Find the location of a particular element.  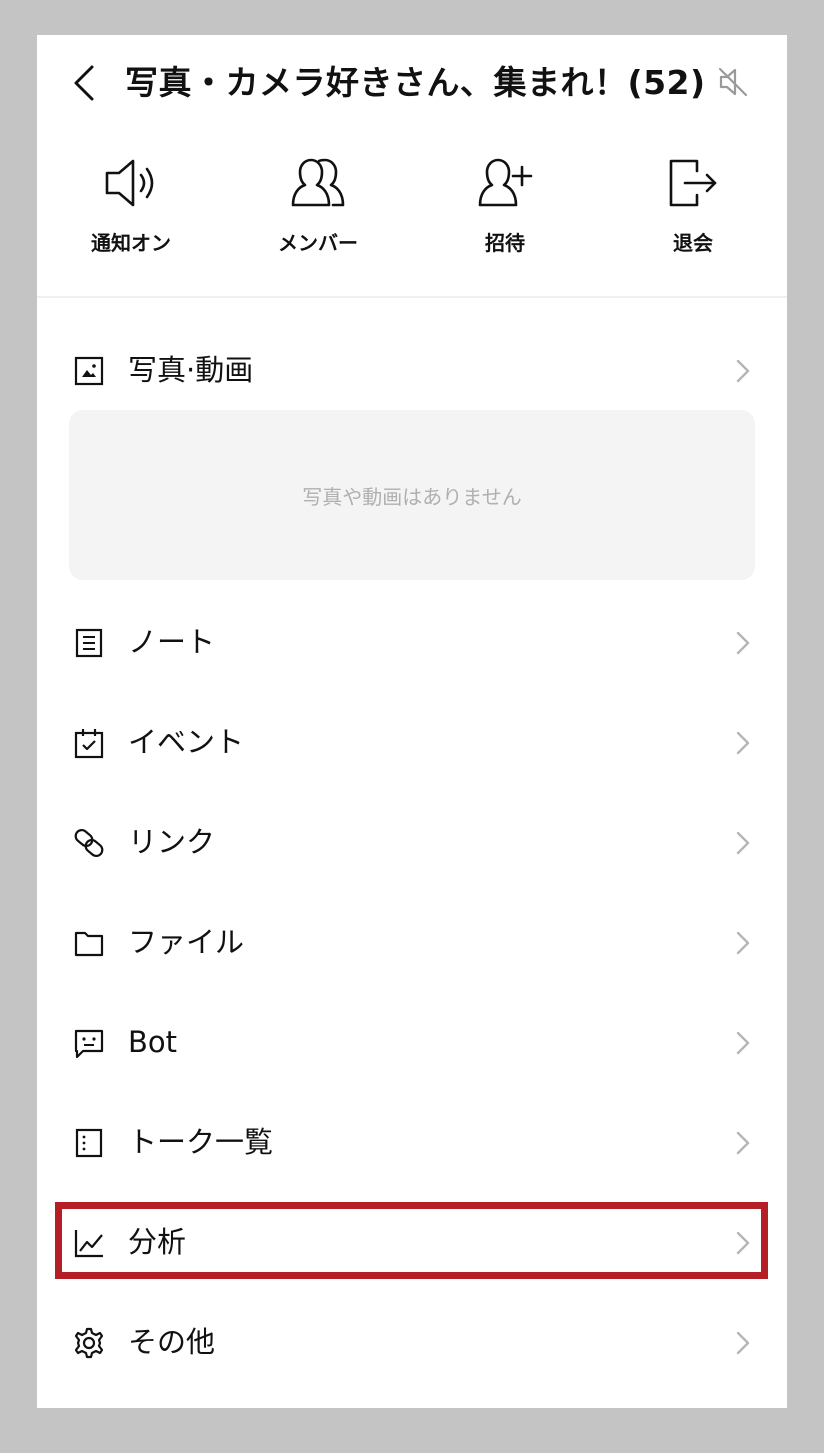

members-label: メンバー is located at coordinates (318, 243).